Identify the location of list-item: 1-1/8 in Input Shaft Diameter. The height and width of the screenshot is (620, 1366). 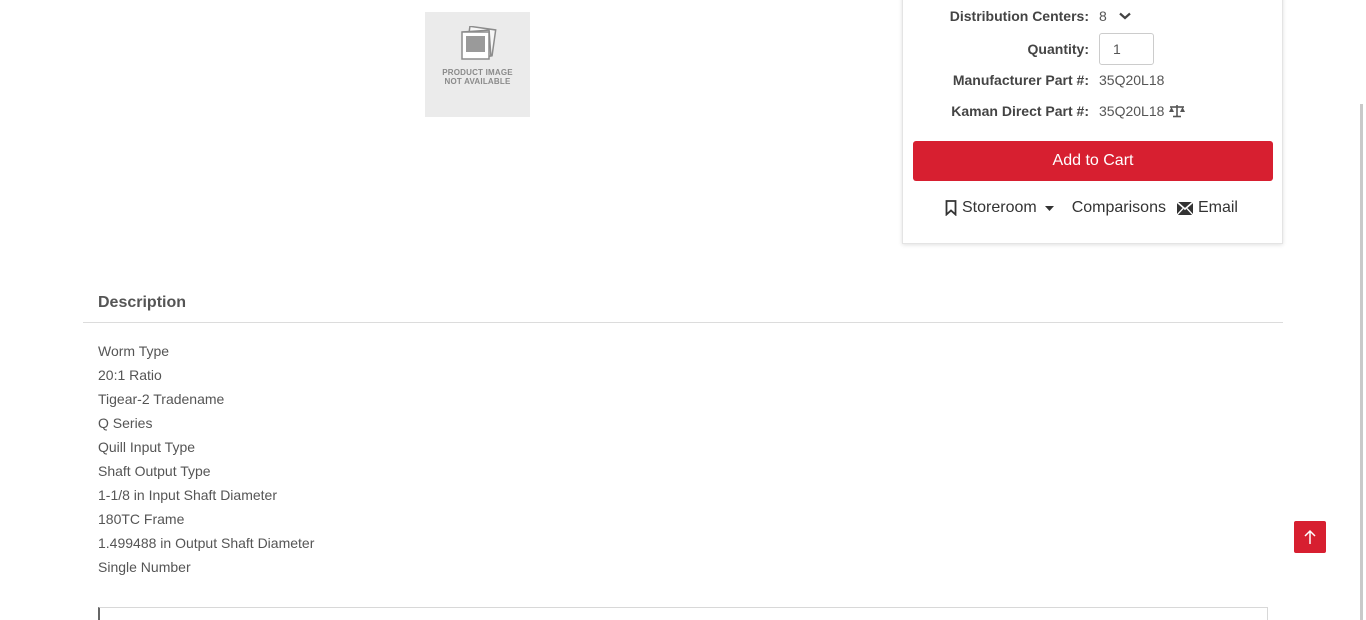
(187, 495).